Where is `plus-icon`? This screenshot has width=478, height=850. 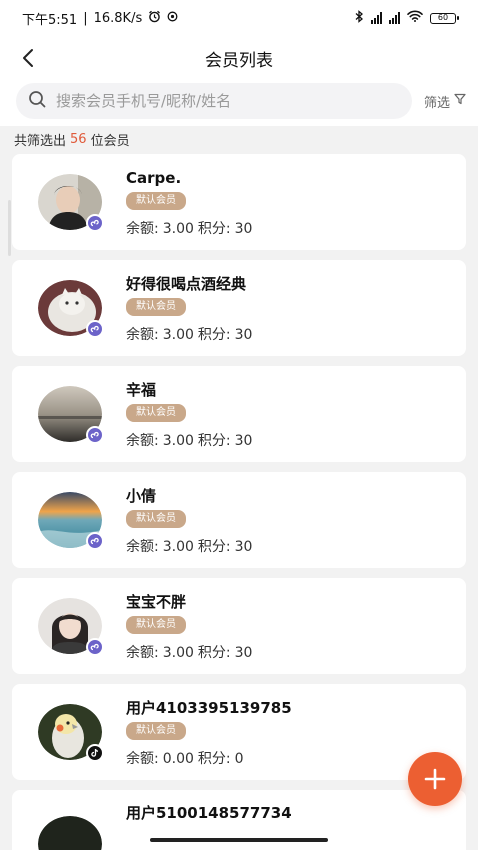
plus-icon is located at coordinates (435, 779).